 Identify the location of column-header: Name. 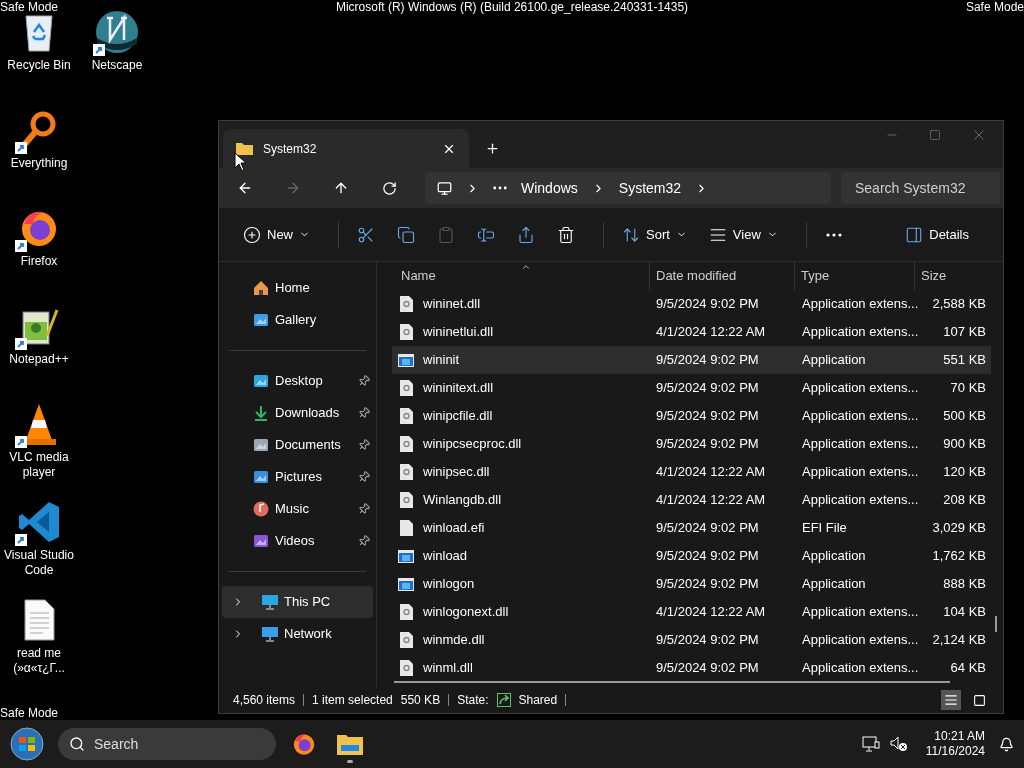
(521, 276).